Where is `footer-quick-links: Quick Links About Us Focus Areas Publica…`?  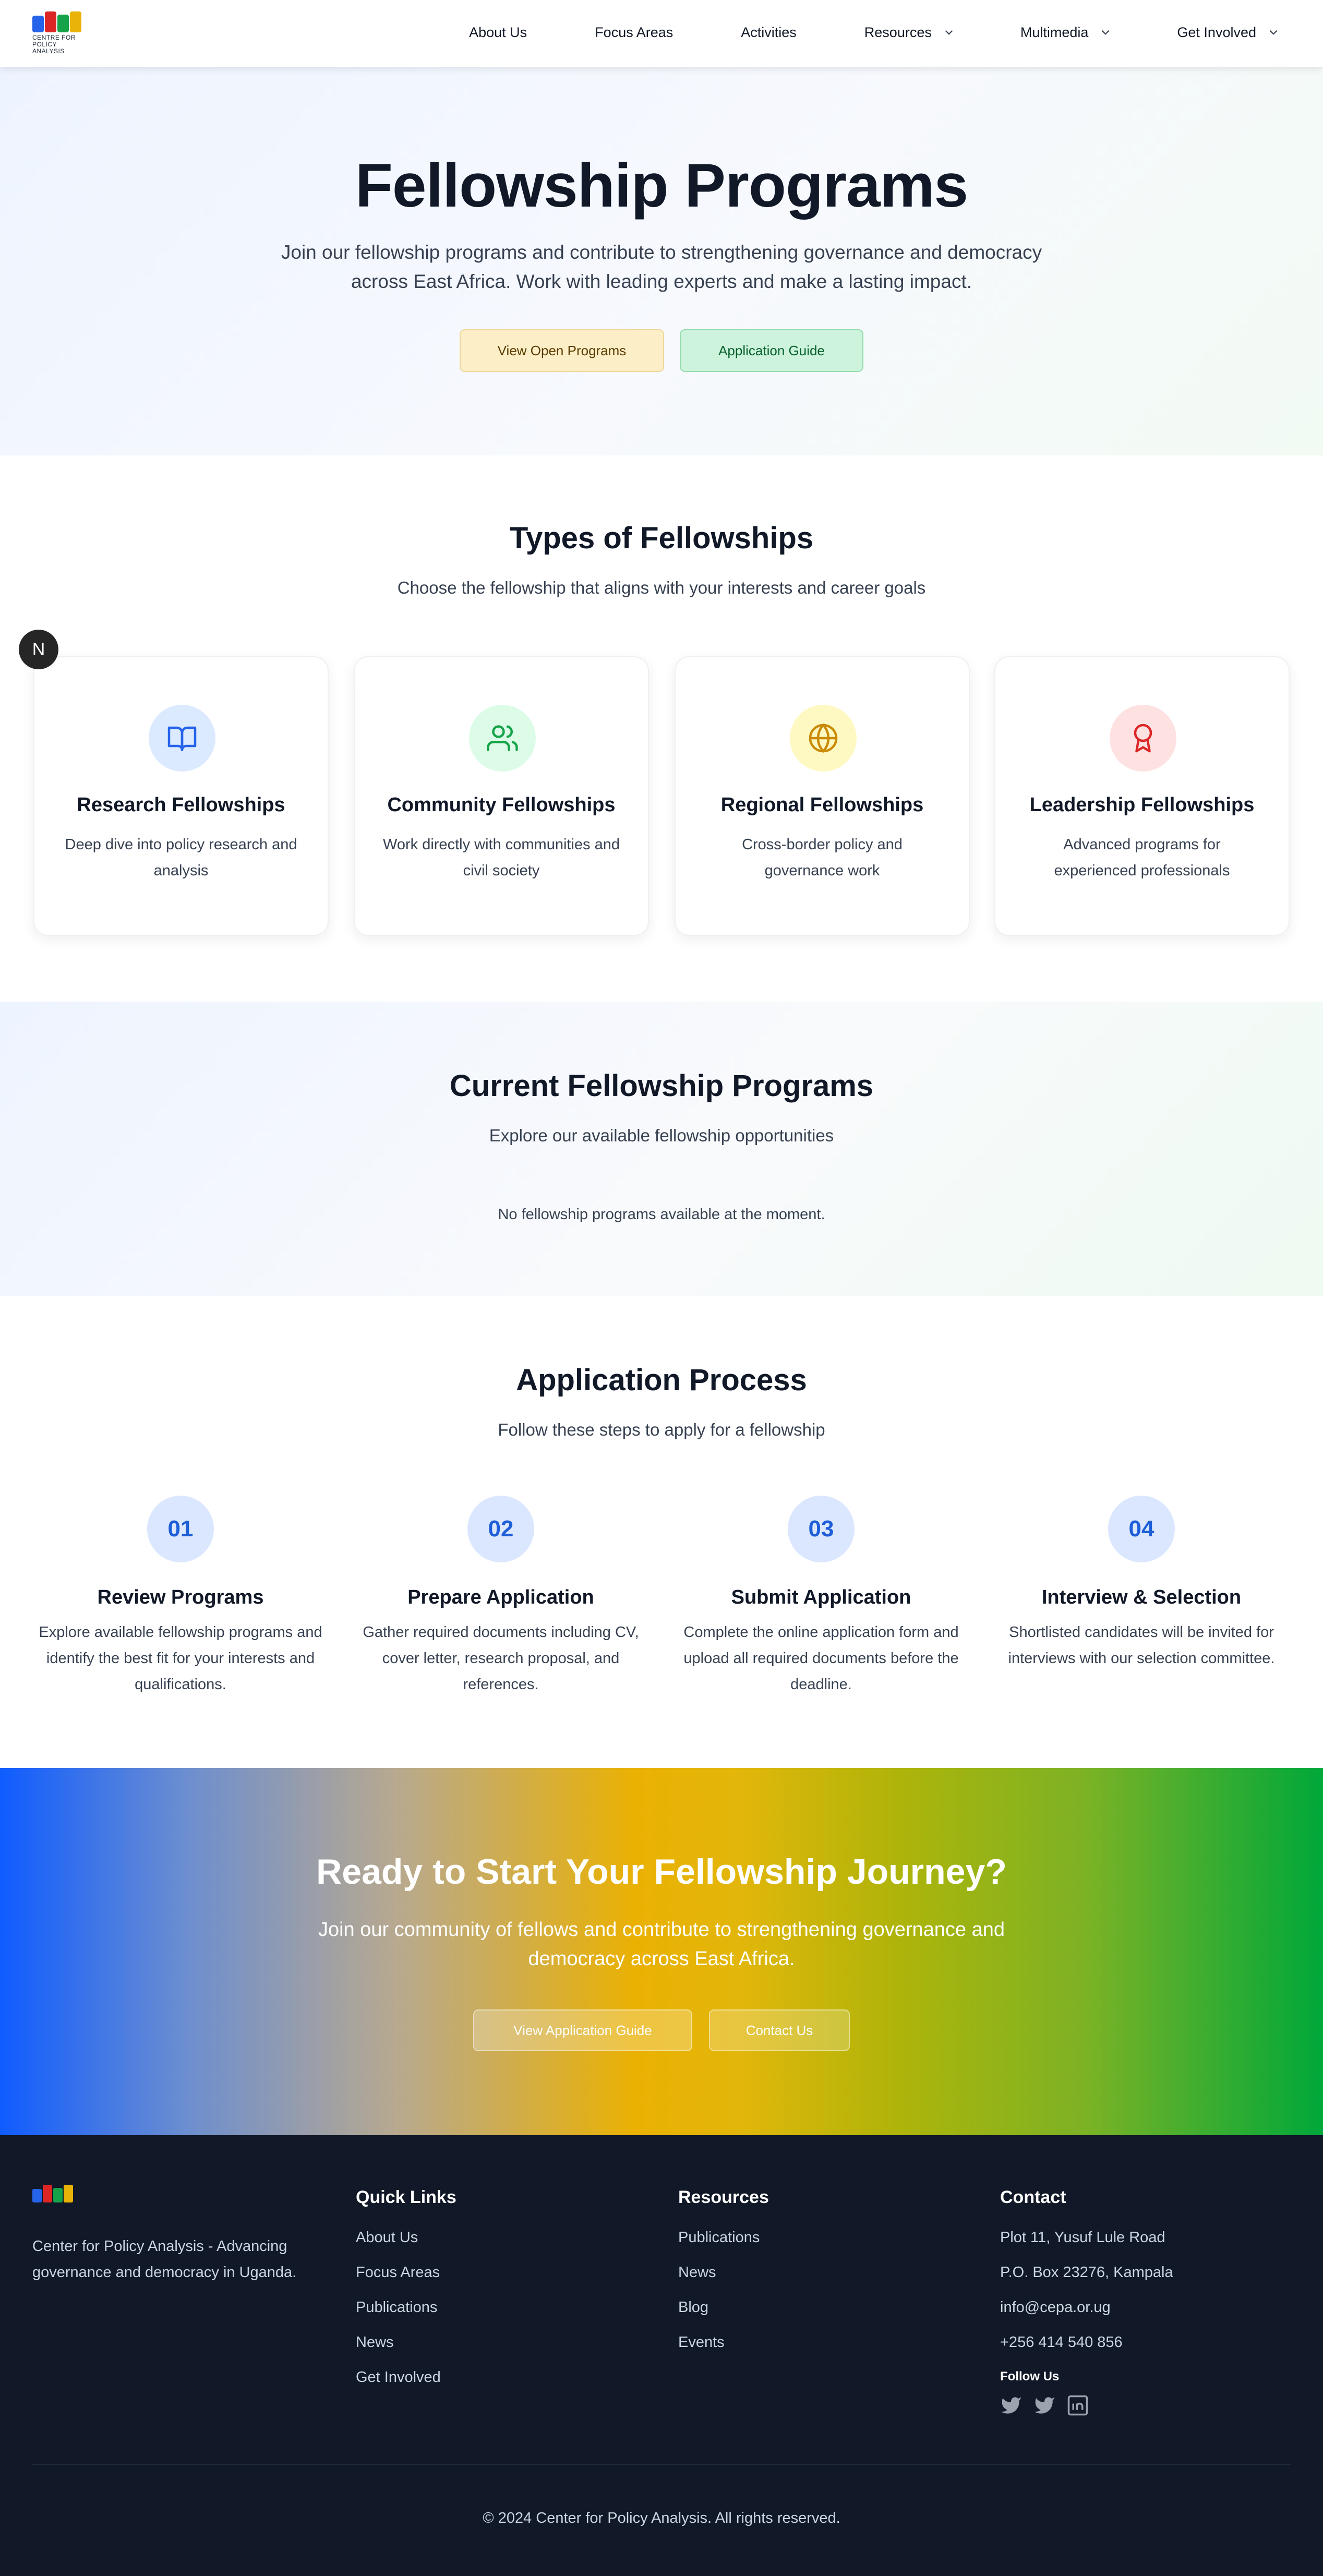
footer-quick-links: Quick Links About Us Focus Areas Publica… is located at coordinates (406, 2295).